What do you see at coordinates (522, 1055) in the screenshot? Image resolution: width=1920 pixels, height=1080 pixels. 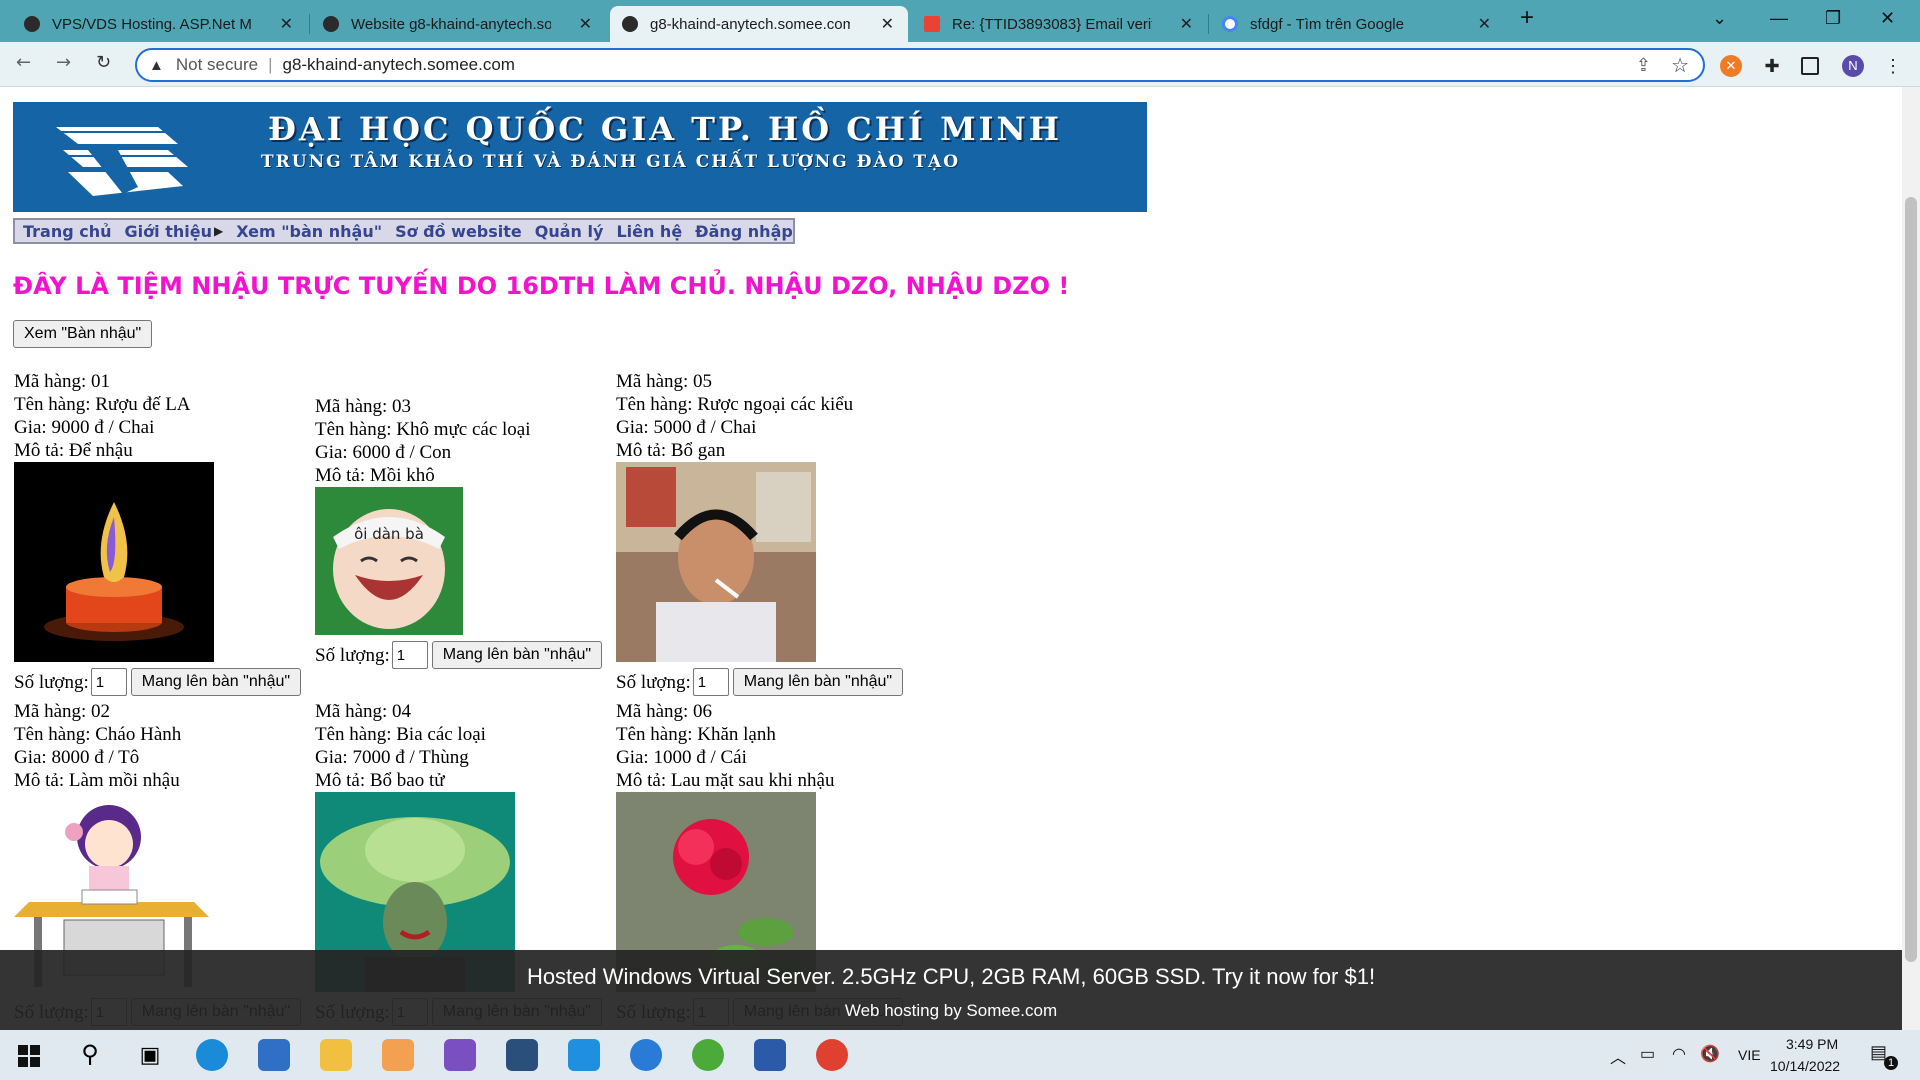 I see `sql-server-icon` at bounding box center [522, 1055].